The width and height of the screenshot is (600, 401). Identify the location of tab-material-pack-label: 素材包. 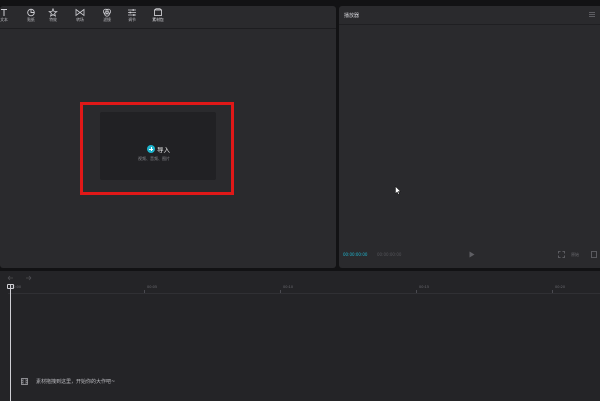
(158, 19).